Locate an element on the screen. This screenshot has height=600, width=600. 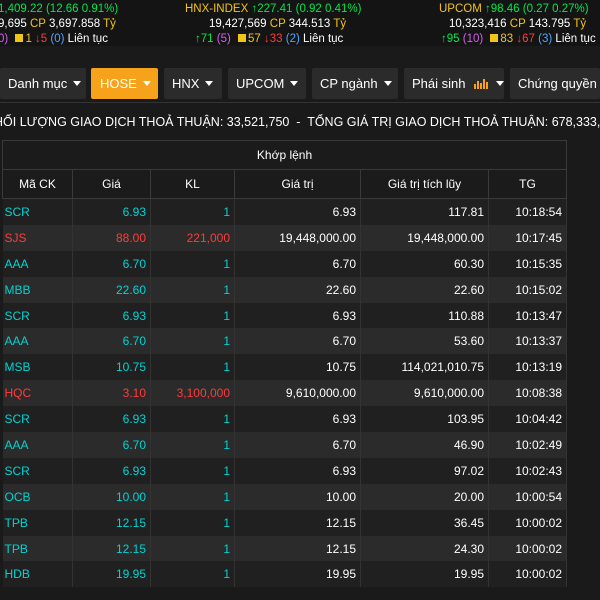
tab-phai-sinh: Phái sinh is located at coordinates (454, 83).